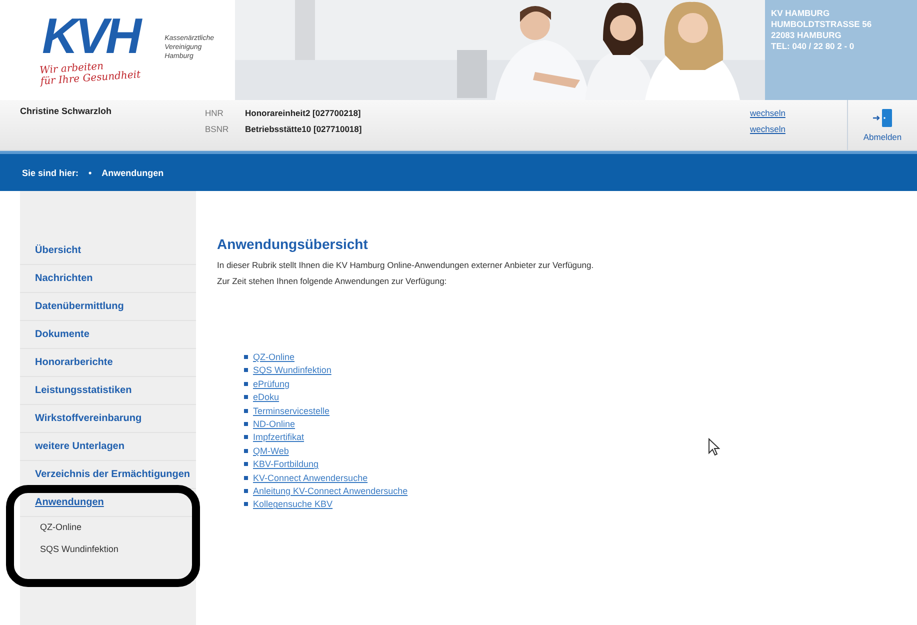 This screenshot has height=625, width=917. What do you see at coordinates (133, 173) in the screenshot?
I see `breadcrumb-link: Anwendungen` at bounding box center [133, 173].